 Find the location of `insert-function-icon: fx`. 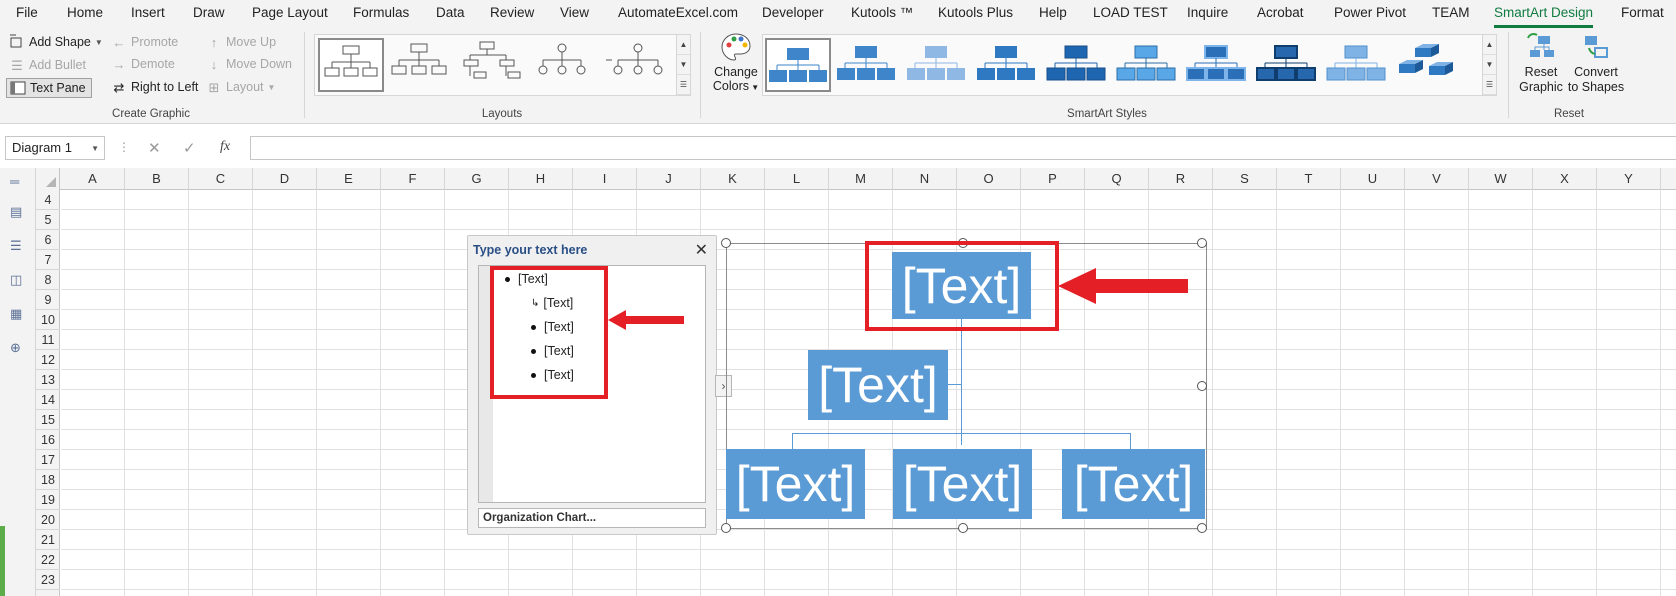

insert-function-icon: fx is located at coordinates (225, 147).